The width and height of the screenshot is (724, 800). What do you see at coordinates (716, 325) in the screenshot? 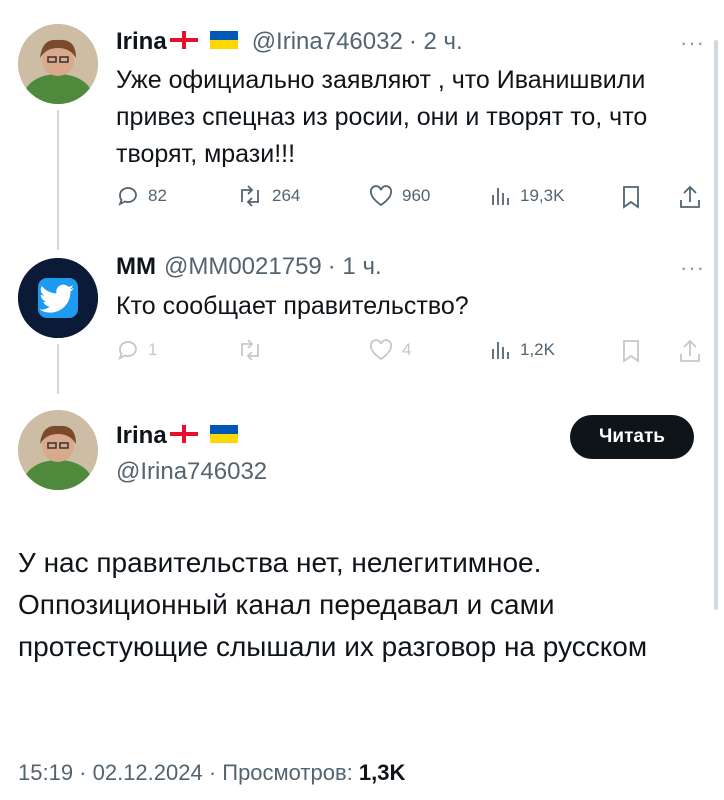
I see `scrollbar` at bounding box center [716, 325].